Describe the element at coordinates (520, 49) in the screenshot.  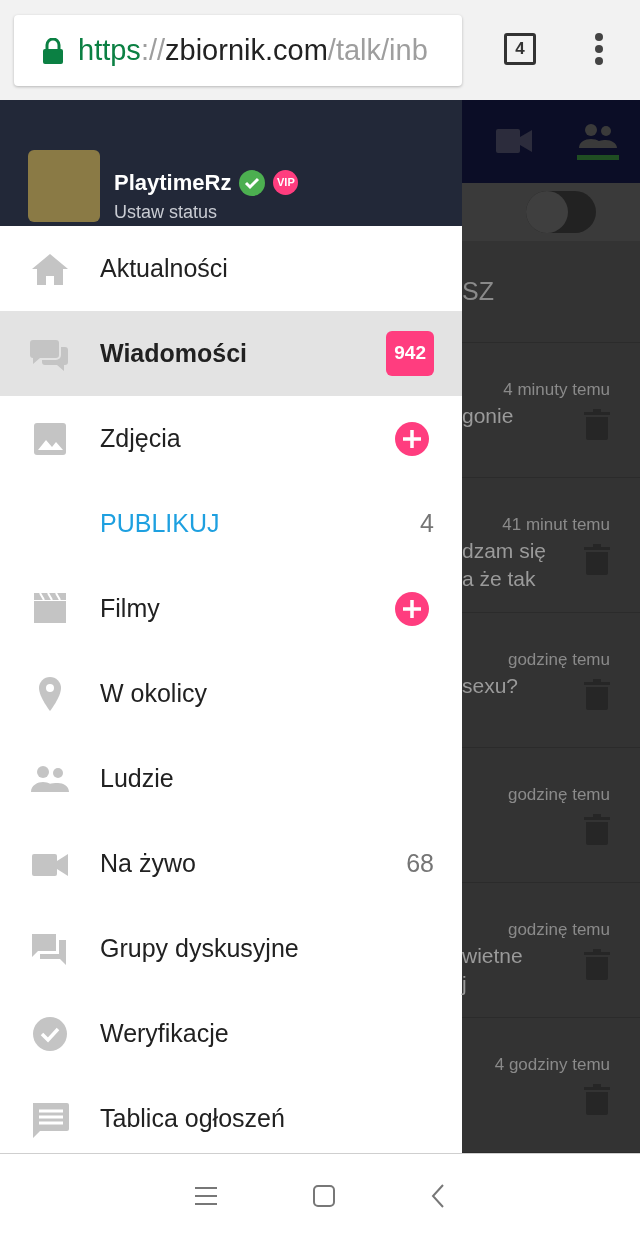
I see `tab-count-button: 4` at that location.